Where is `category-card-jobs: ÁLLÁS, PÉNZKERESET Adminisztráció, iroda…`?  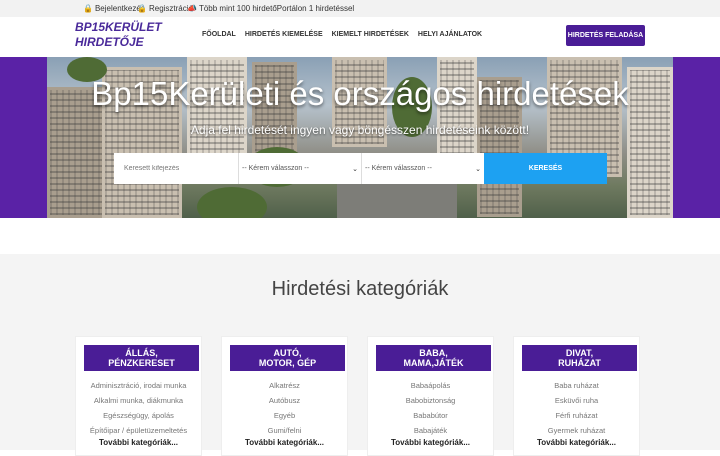 category-card-jobs: ÁLLÁS, PÉNZKERESET Adminisztráció, iroda… is located at coordinates (138, 396).